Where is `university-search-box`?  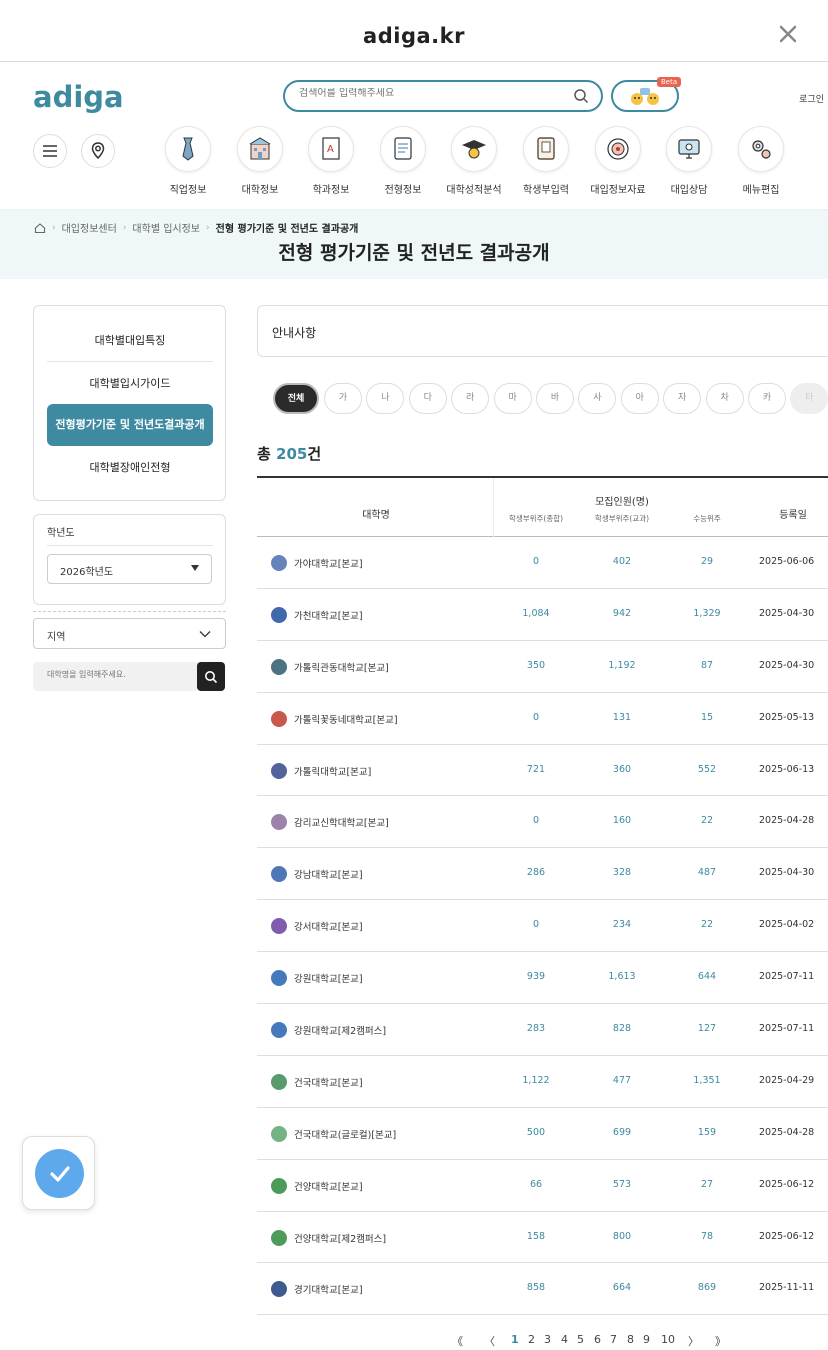 university-search-box is located at coordinates (115, 676).